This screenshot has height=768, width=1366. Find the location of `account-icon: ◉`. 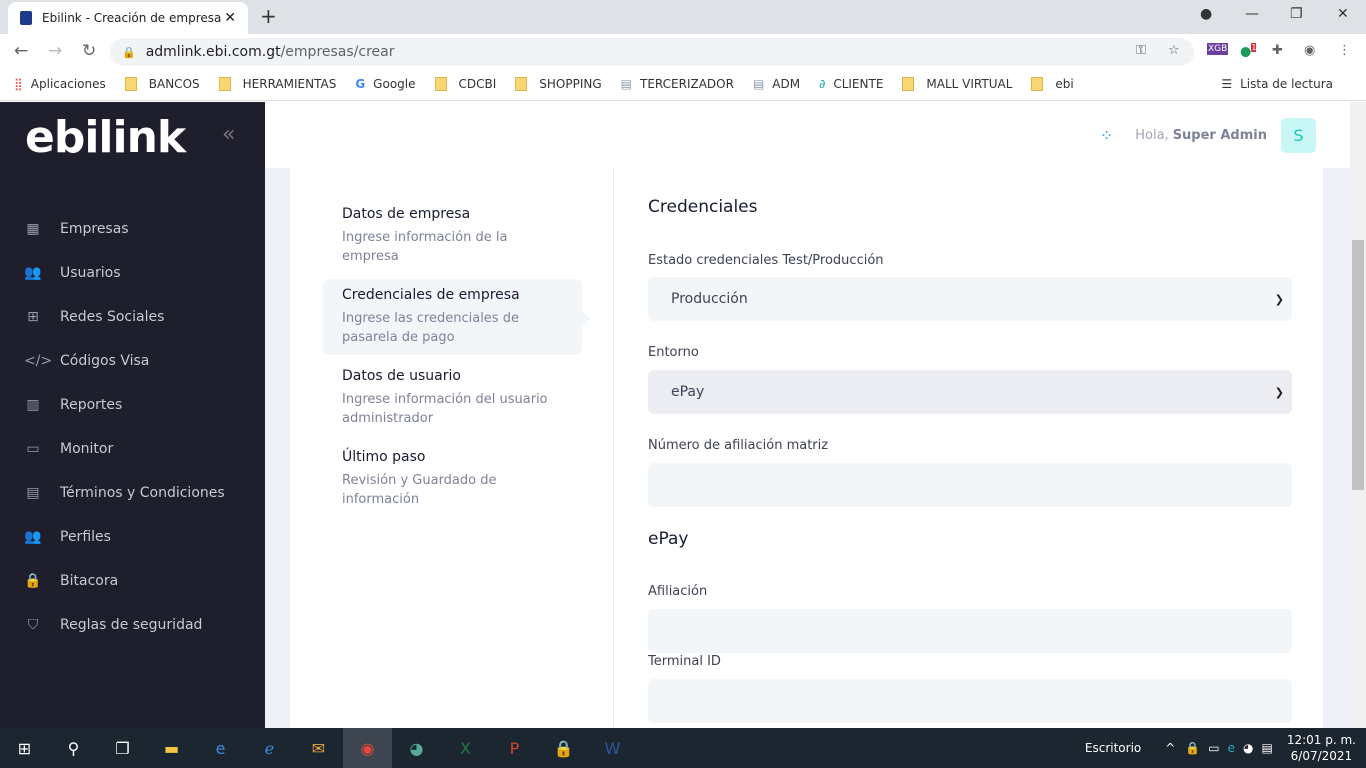

account-icon: ◉ is located at coordinates (1309, 50).